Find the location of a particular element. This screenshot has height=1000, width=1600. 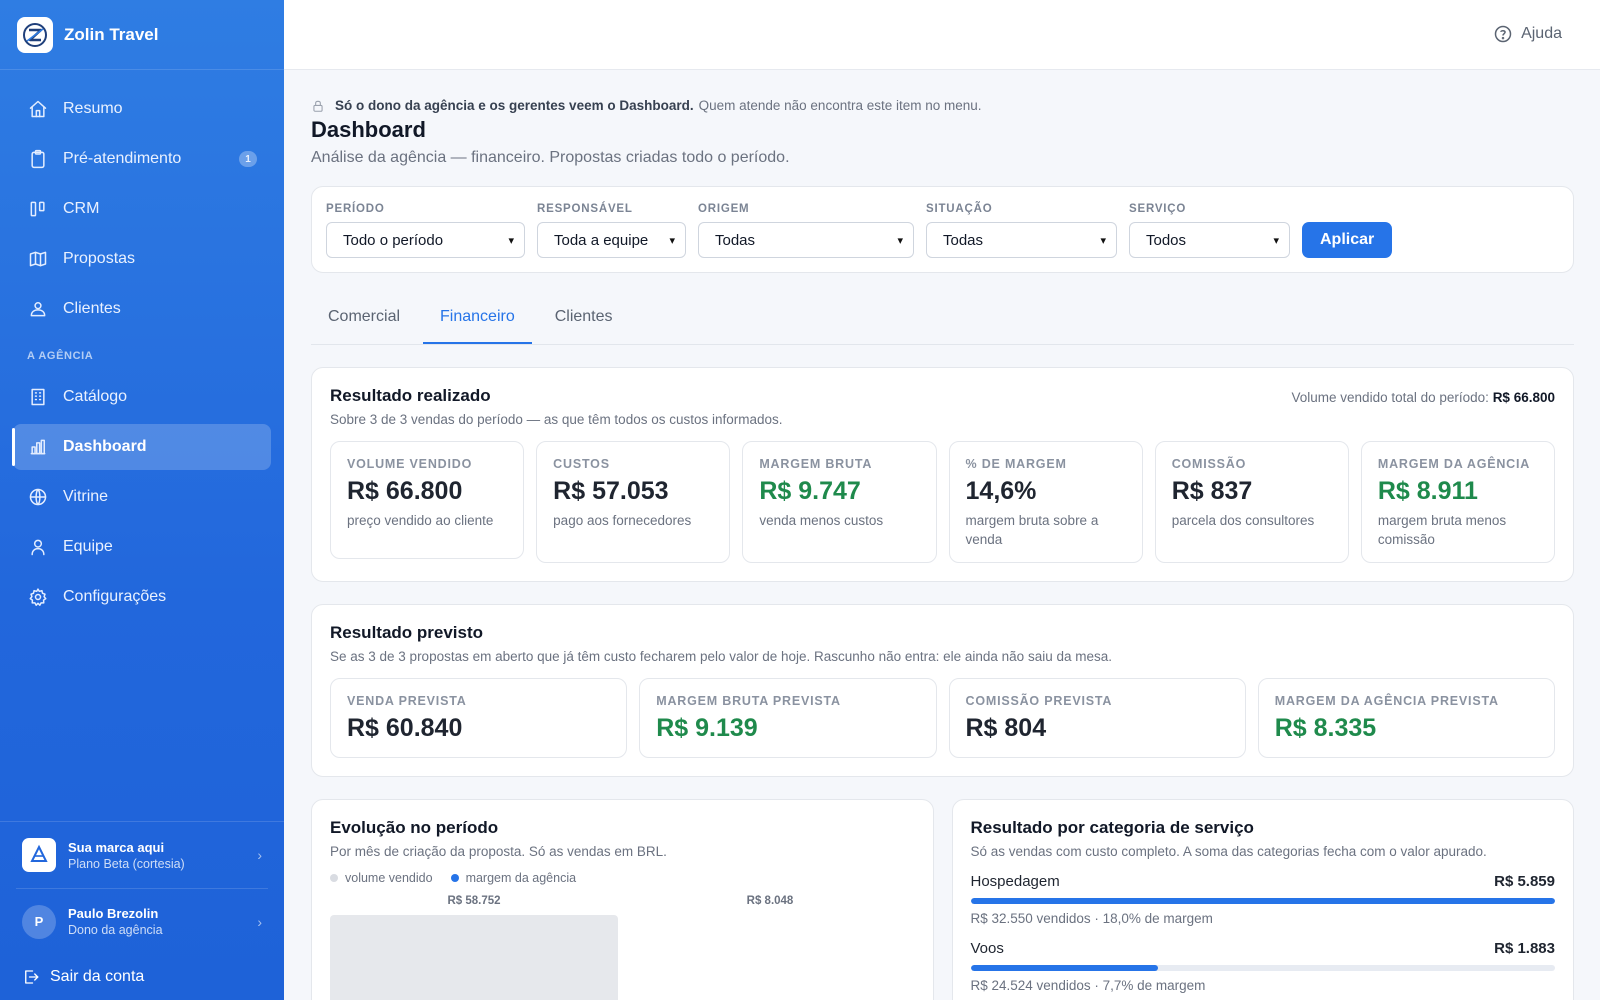

kpi-value: R$ 9.747 is located at coordinates (810, 491).